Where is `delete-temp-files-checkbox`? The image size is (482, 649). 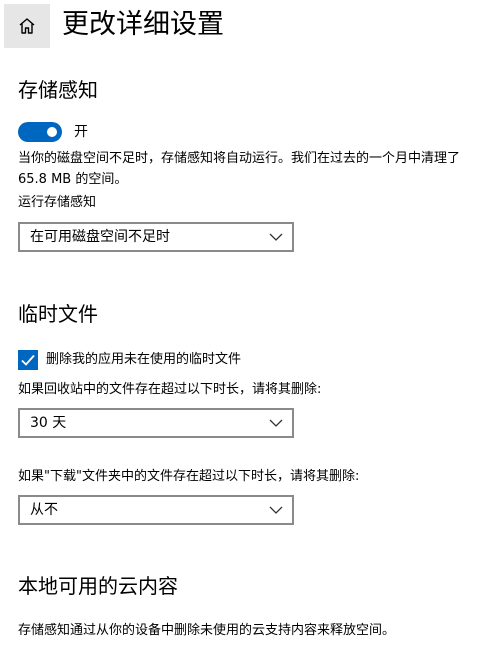
delete-temp-files-checkbox is located at coordinates (28, 360).